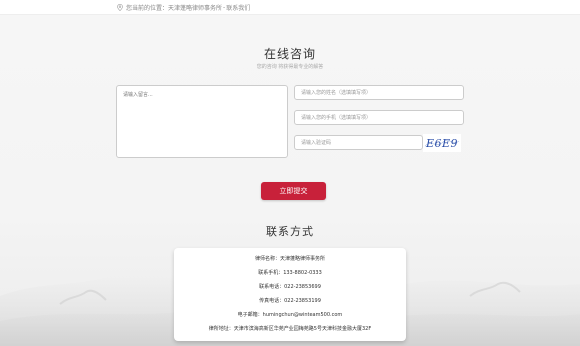 The width and height of the screenshot is (580, 346). I want to click on top-bar: 您当前的位置： 天津蓬略律师事务所 - 联系我们, so click(290, 7).